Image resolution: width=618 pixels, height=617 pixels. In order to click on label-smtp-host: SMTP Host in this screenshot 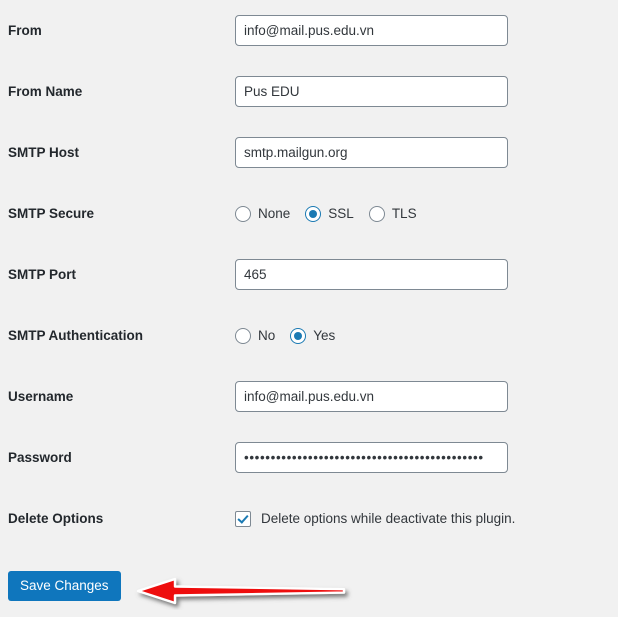, I will do `click(44, 152)`.